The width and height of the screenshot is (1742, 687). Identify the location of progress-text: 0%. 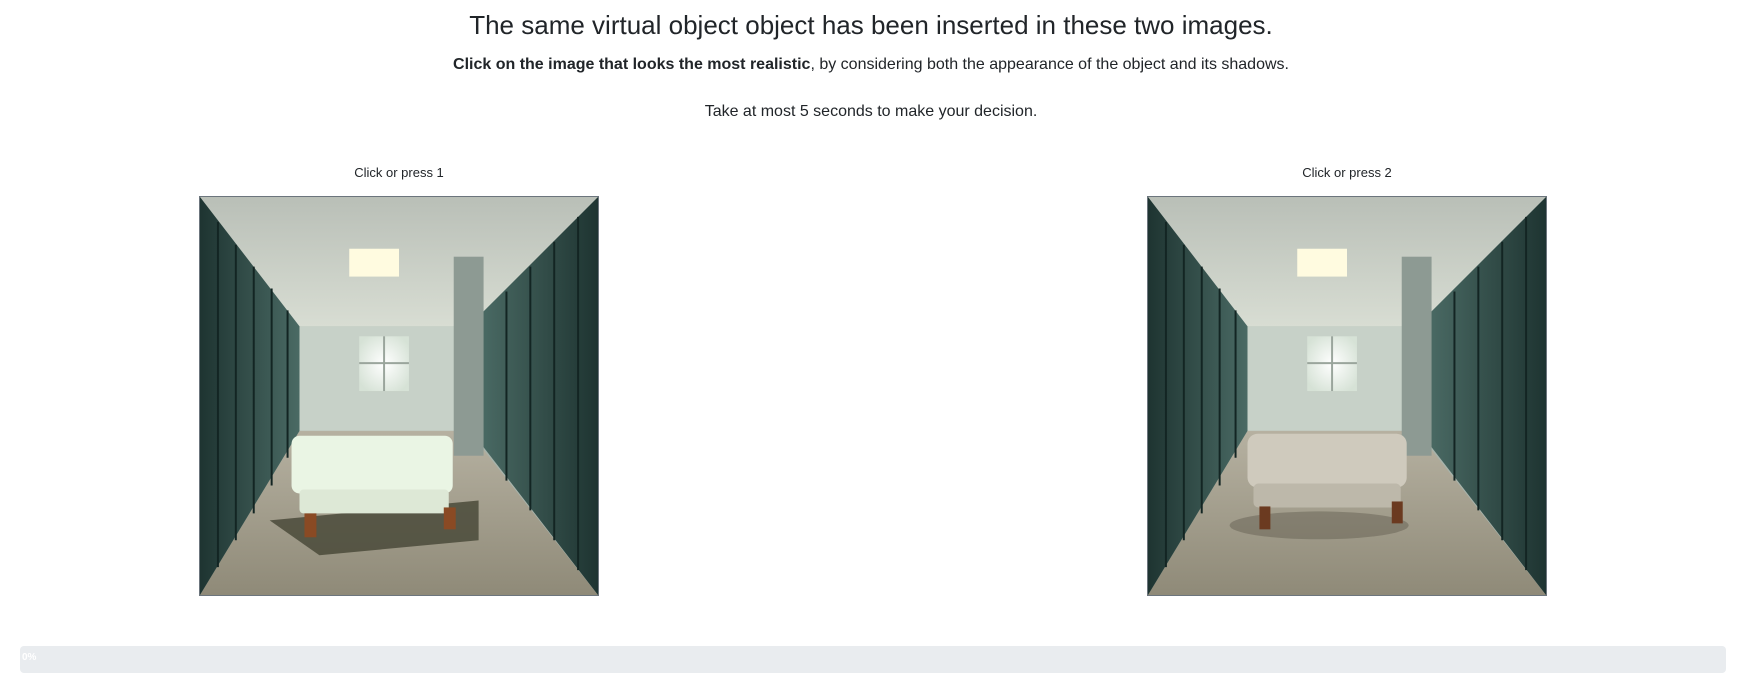
(29, 657).